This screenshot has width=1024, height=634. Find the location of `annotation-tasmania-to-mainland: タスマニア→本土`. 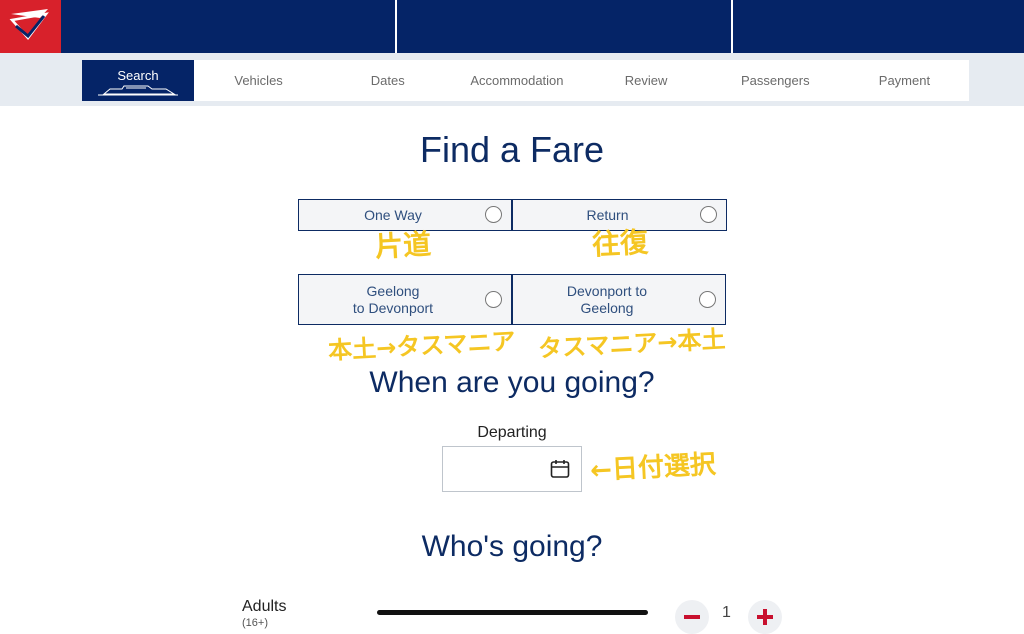

annotation-tasmania-to-mainland: タスマニア→本土 is located at coordinates (632, 344).